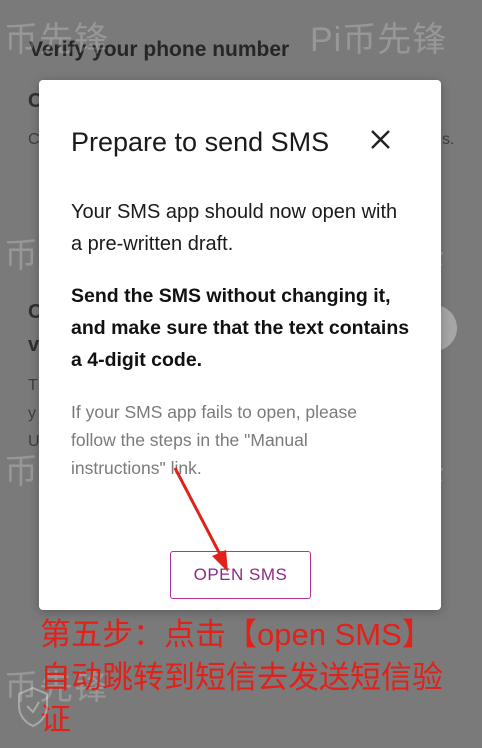  Describe the element at coordinates (33, 707) in the screenshot. I see `shield-icon` at that location.